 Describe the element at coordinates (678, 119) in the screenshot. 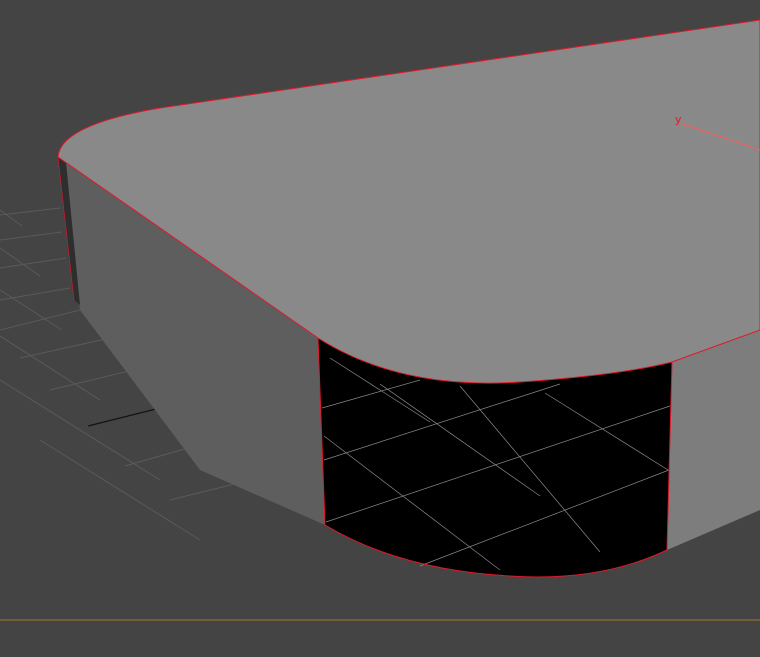

I see `axis-y-label: y` at that location.